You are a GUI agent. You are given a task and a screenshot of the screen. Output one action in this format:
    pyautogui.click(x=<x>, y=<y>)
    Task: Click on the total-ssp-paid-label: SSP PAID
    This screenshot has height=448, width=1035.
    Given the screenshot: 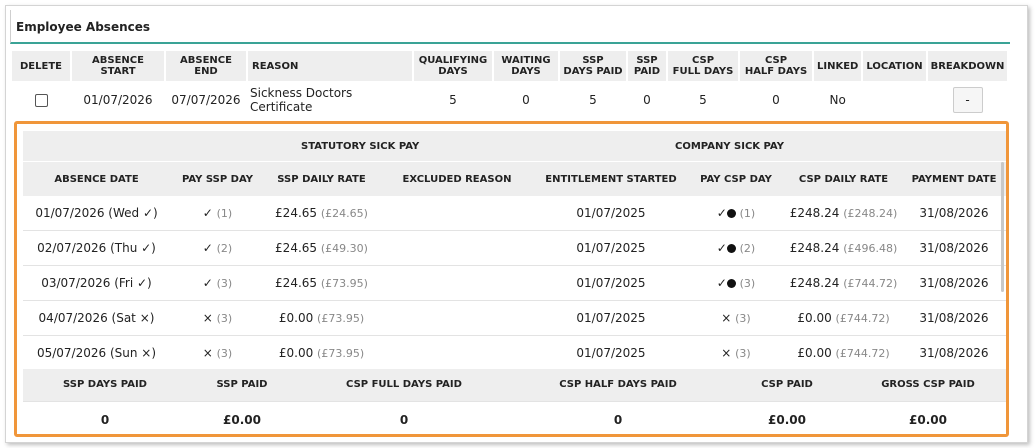 What is the action you would take?
    pyautogui.click(x=242, y=384)
    